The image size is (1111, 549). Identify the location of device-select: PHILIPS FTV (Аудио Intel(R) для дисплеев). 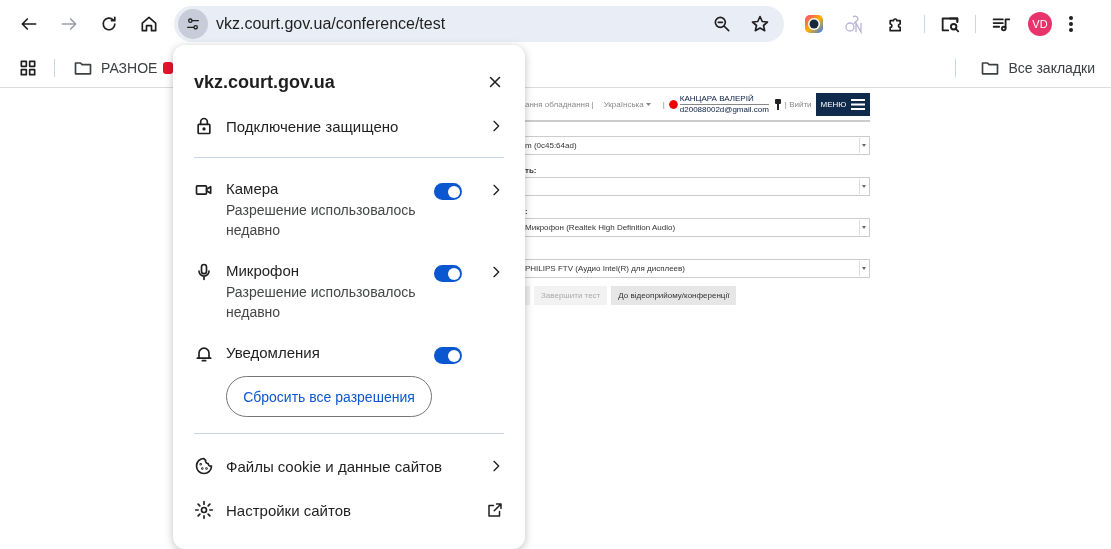
(697, 268).